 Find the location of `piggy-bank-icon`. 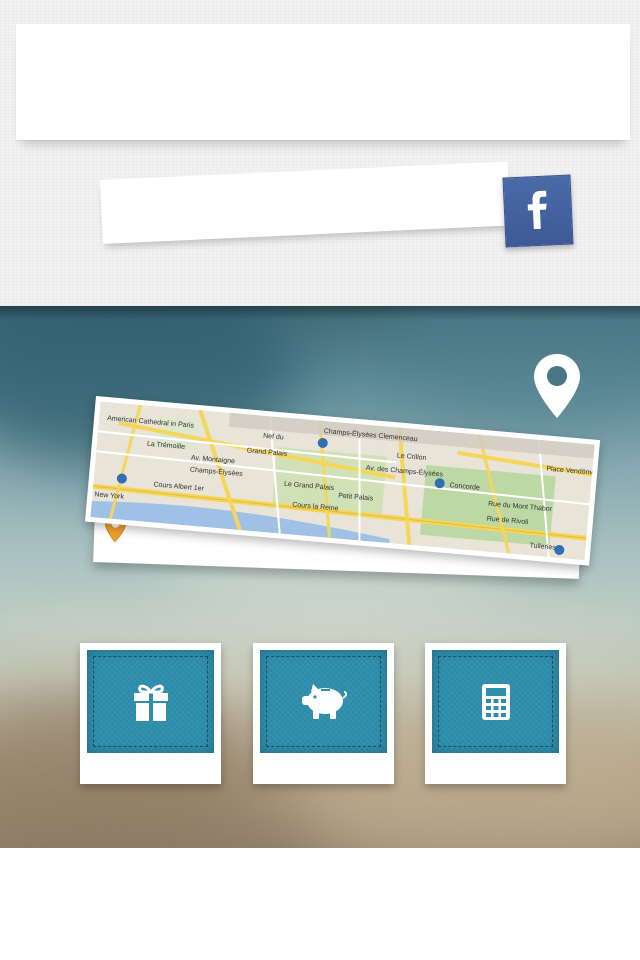

piggy-bank-icon is located at coordinates (324, 701).